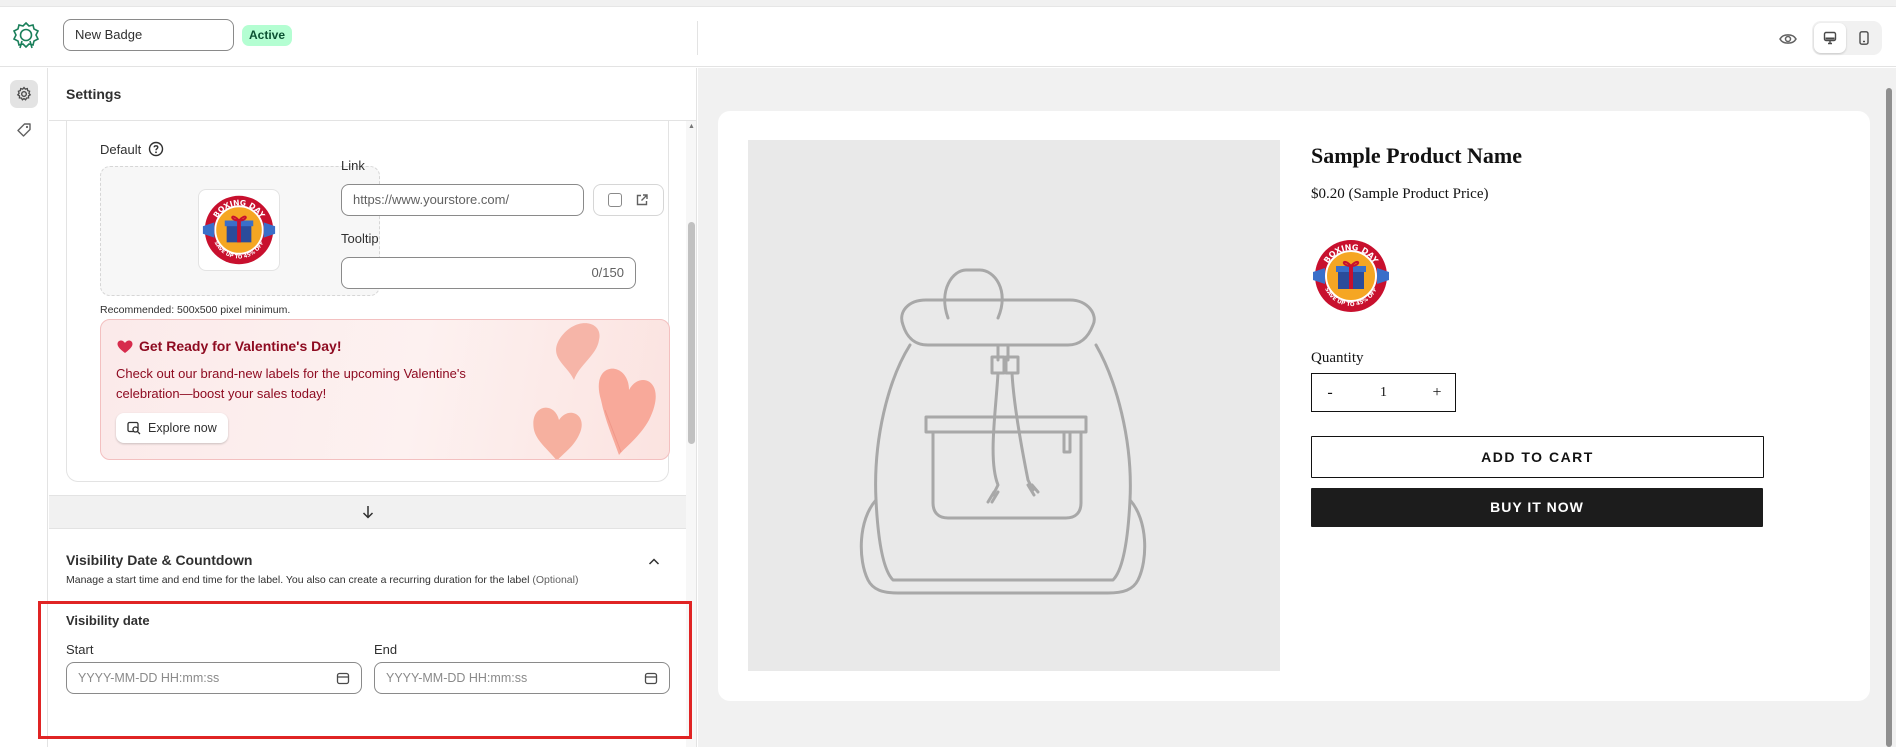 This screenshot has width=1896, height=747. What do you see at coordinates (267, 35) in the screenshot?
I see `status-badge: Active` at bounding box center [267, 35].